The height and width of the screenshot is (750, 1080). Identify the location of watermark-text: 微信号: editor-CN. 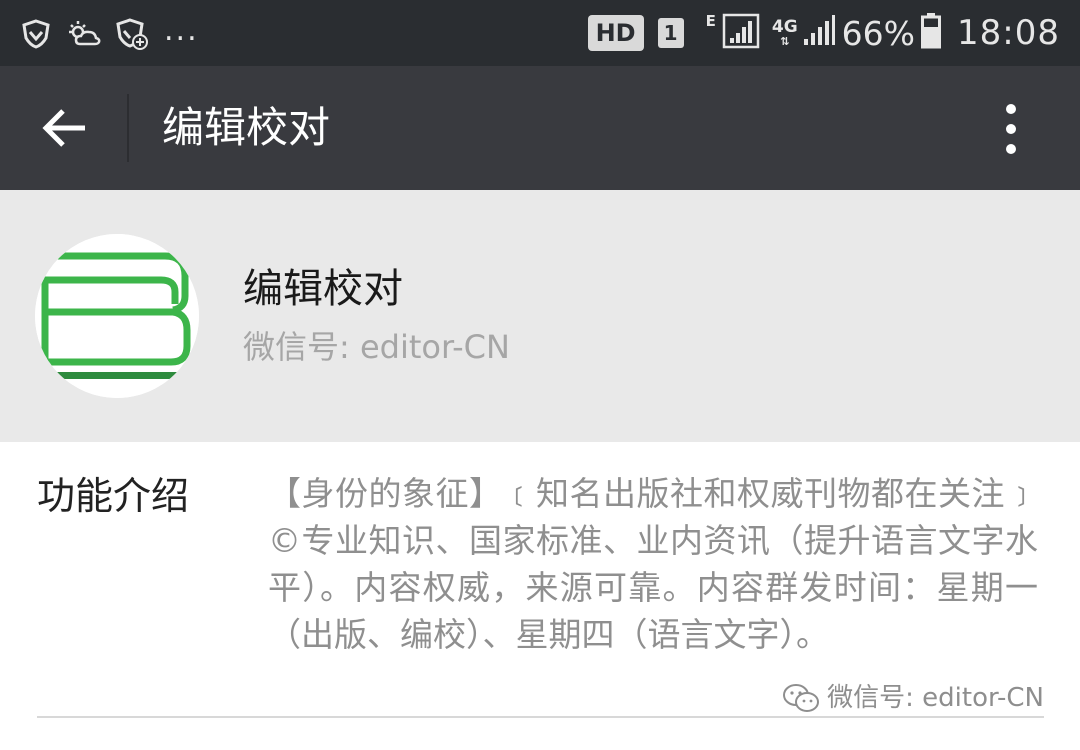
(935, 698).